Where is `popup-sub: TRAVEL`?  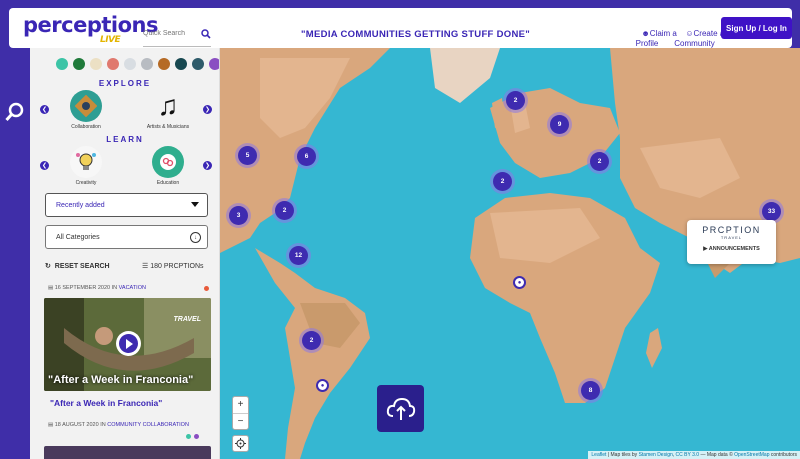 popup-sub: TRAVEL is located at coordinates (731, 237).